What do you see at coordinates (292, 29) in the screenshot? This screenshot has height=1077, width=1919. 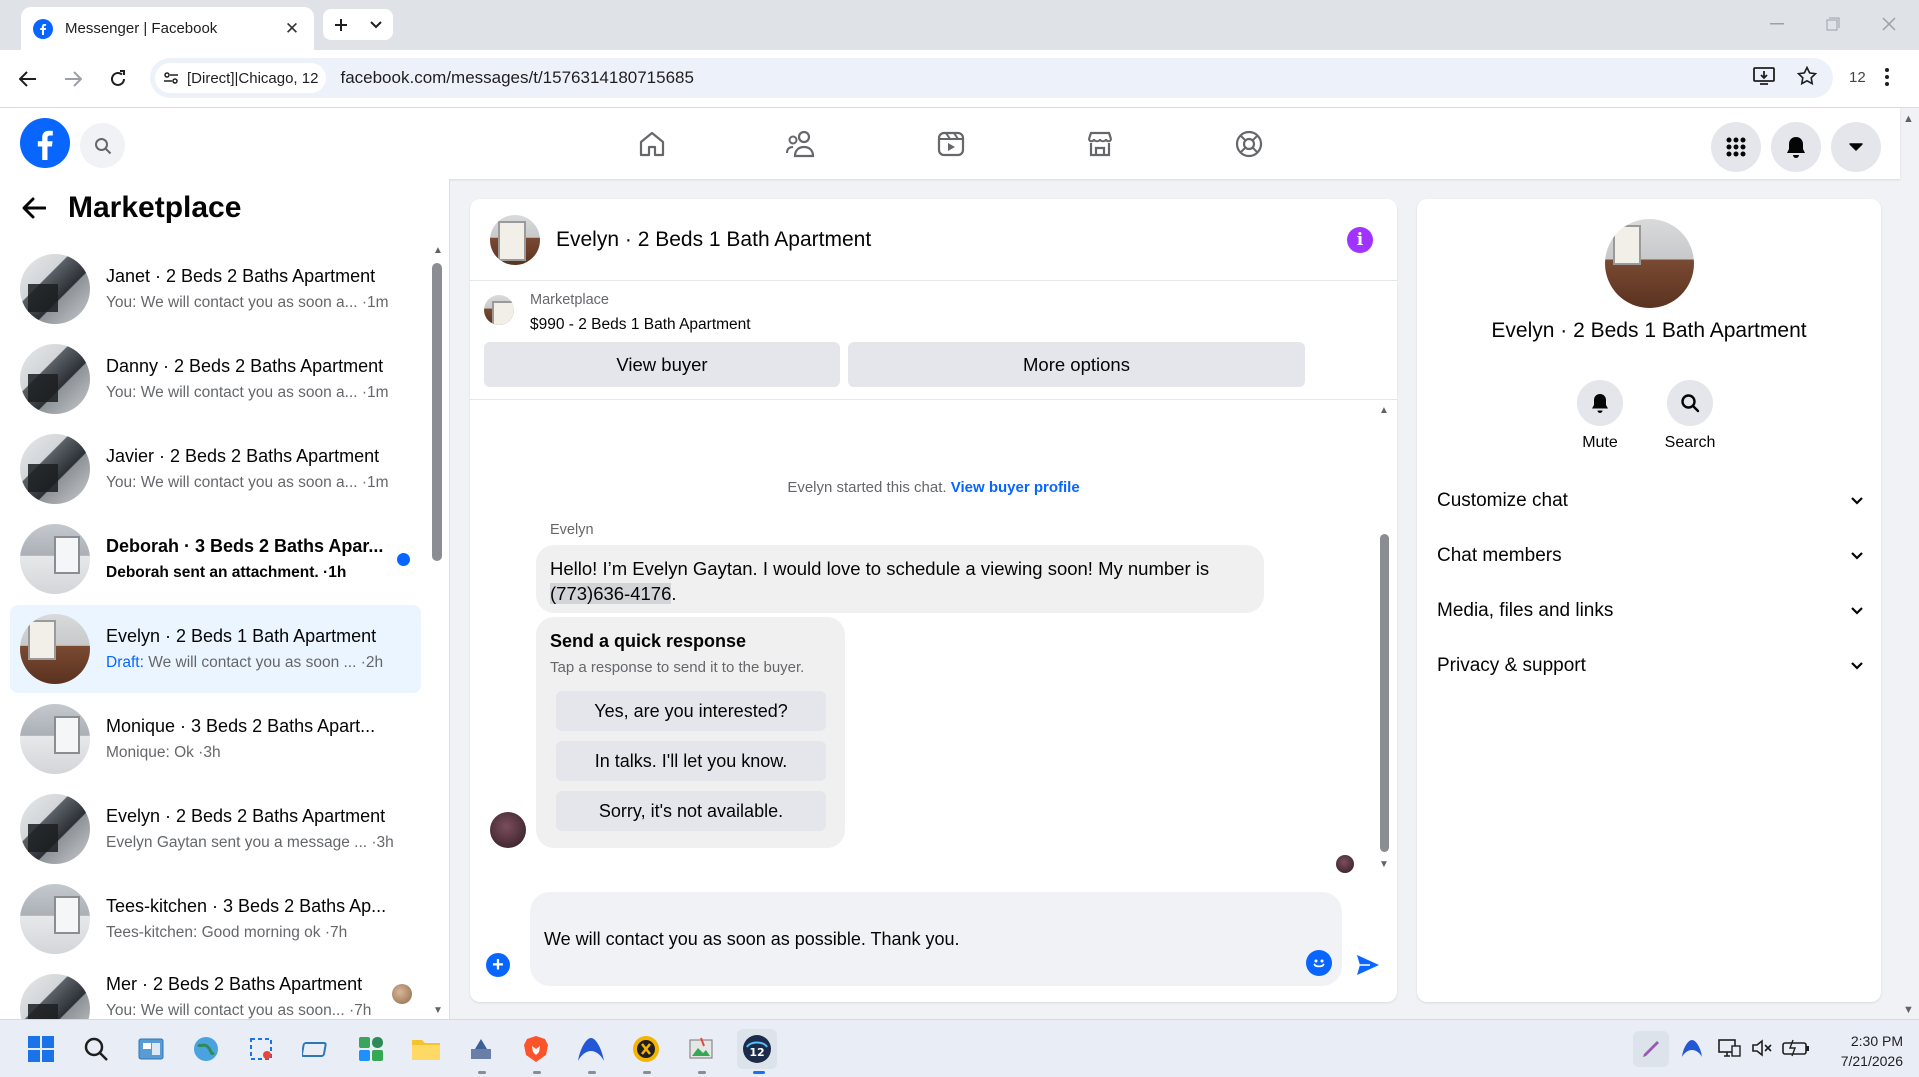 I see `close-tab-icon: ✕` at bounding box center [292, 29].